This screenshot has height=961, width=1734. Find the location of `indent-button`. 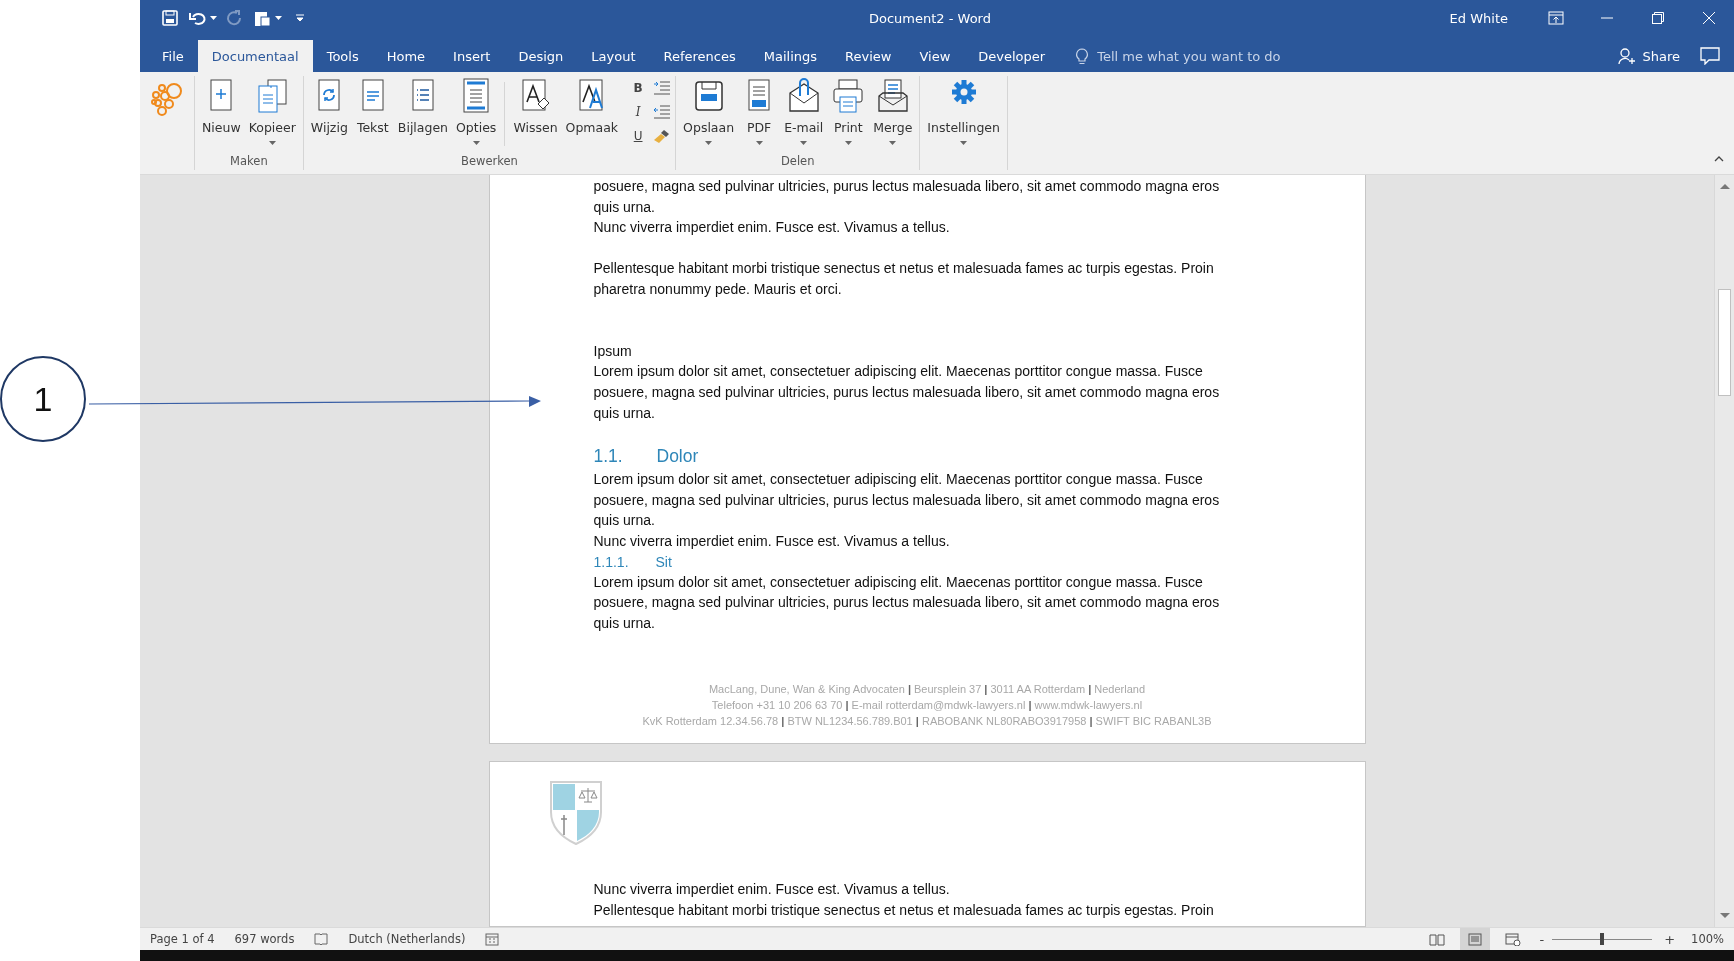

indent-button is located at coordinates (662, 88).